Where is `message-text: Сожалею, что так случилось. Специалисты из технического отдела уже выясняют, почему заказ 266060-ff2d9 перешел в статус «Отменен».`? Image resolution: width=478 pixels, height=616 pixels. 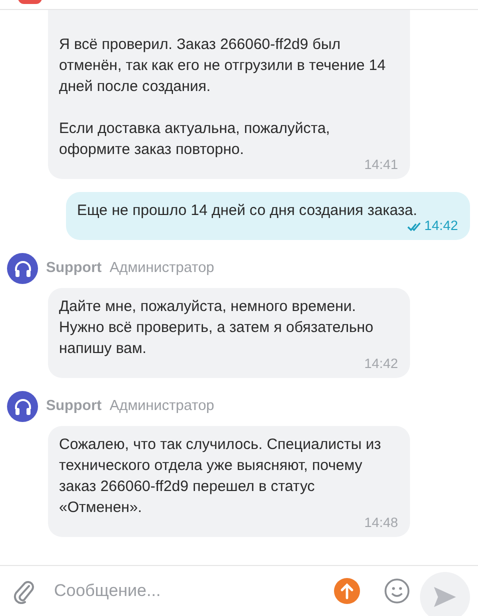 message-text: Сожалею, что так случилось. Специалисты из технического отдела уже выясняют, почему заказ 266060-ff2d9 перешел в статус «Отменен». is located at coordinates (220, 476).